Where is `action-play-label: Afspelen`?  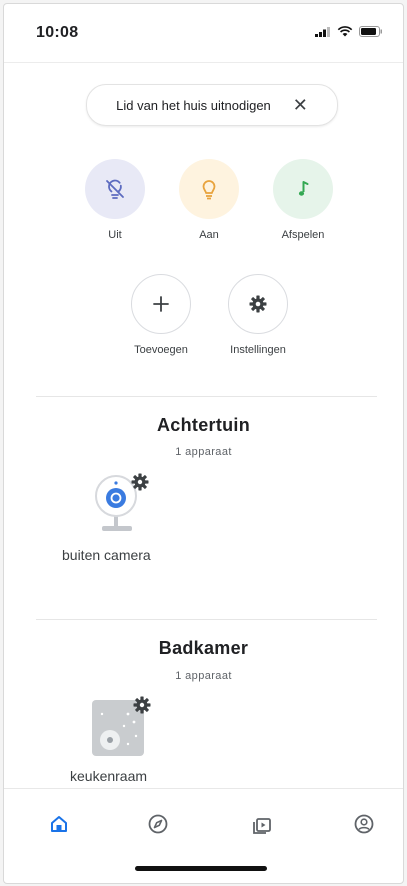
action-play-label: Afspelen is located at coordinates (303, 235).